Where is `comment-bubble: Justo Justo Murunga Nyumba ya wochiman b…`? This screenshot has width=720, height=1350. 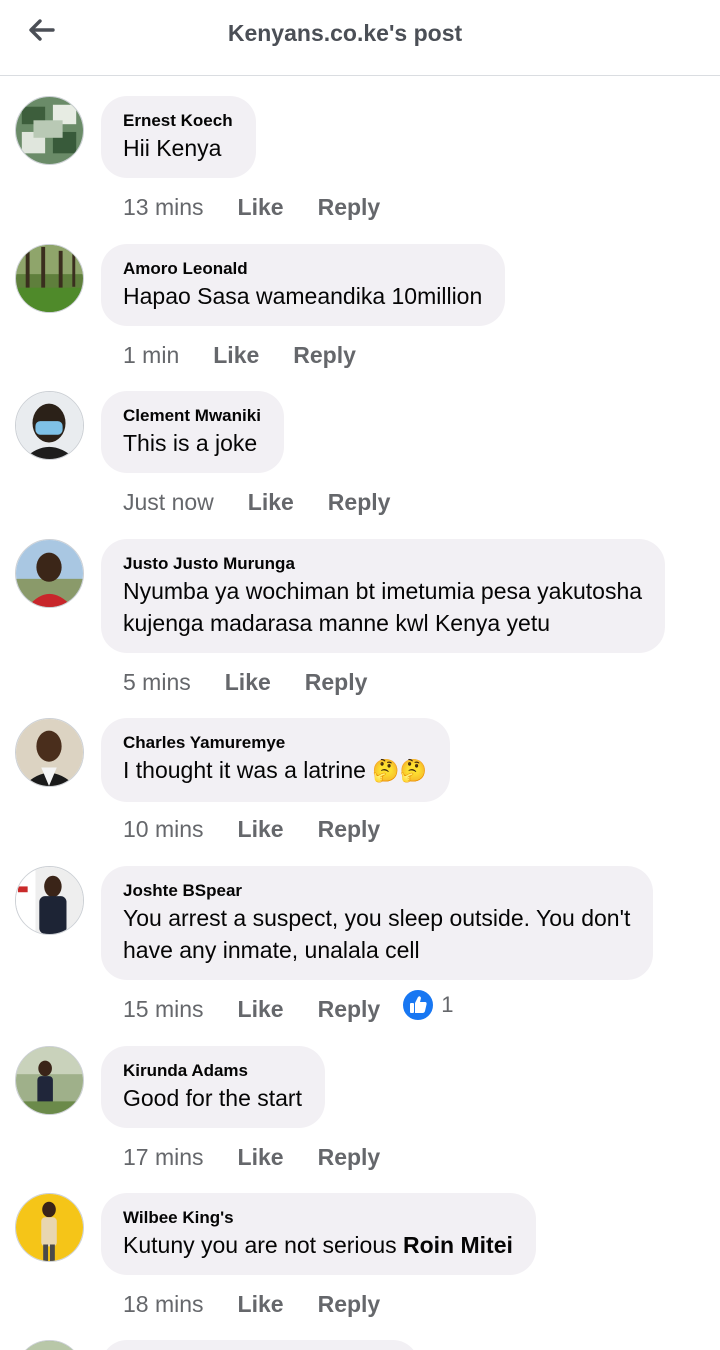
comment-bubble: Justo Justo Murunga Nyumba ya wochiman b… is located at coordinates (383, 596).